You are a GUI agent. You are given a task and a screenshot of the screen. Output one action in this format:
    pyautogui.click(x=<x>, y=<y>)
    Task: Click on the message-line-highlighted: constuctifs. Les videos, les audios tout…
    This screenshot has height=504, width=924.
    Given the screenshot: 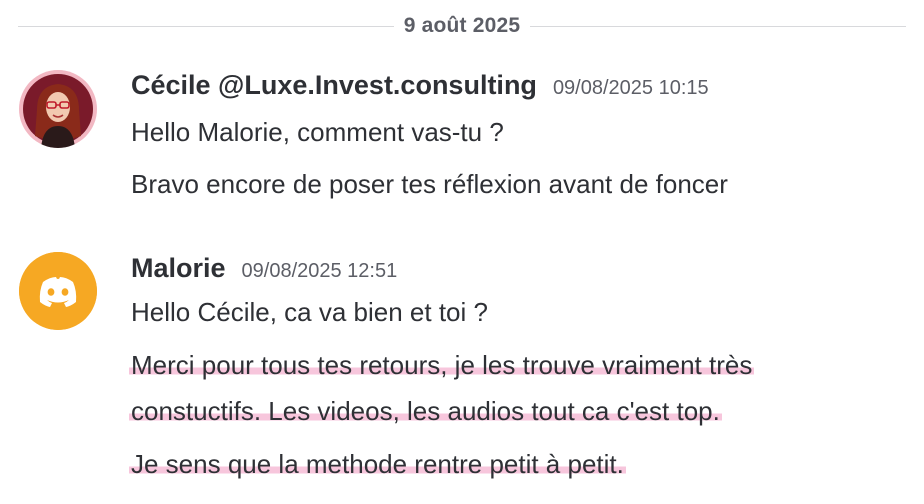 What is the action you would take?
    pyautogui.click(x=425, y=411)
    